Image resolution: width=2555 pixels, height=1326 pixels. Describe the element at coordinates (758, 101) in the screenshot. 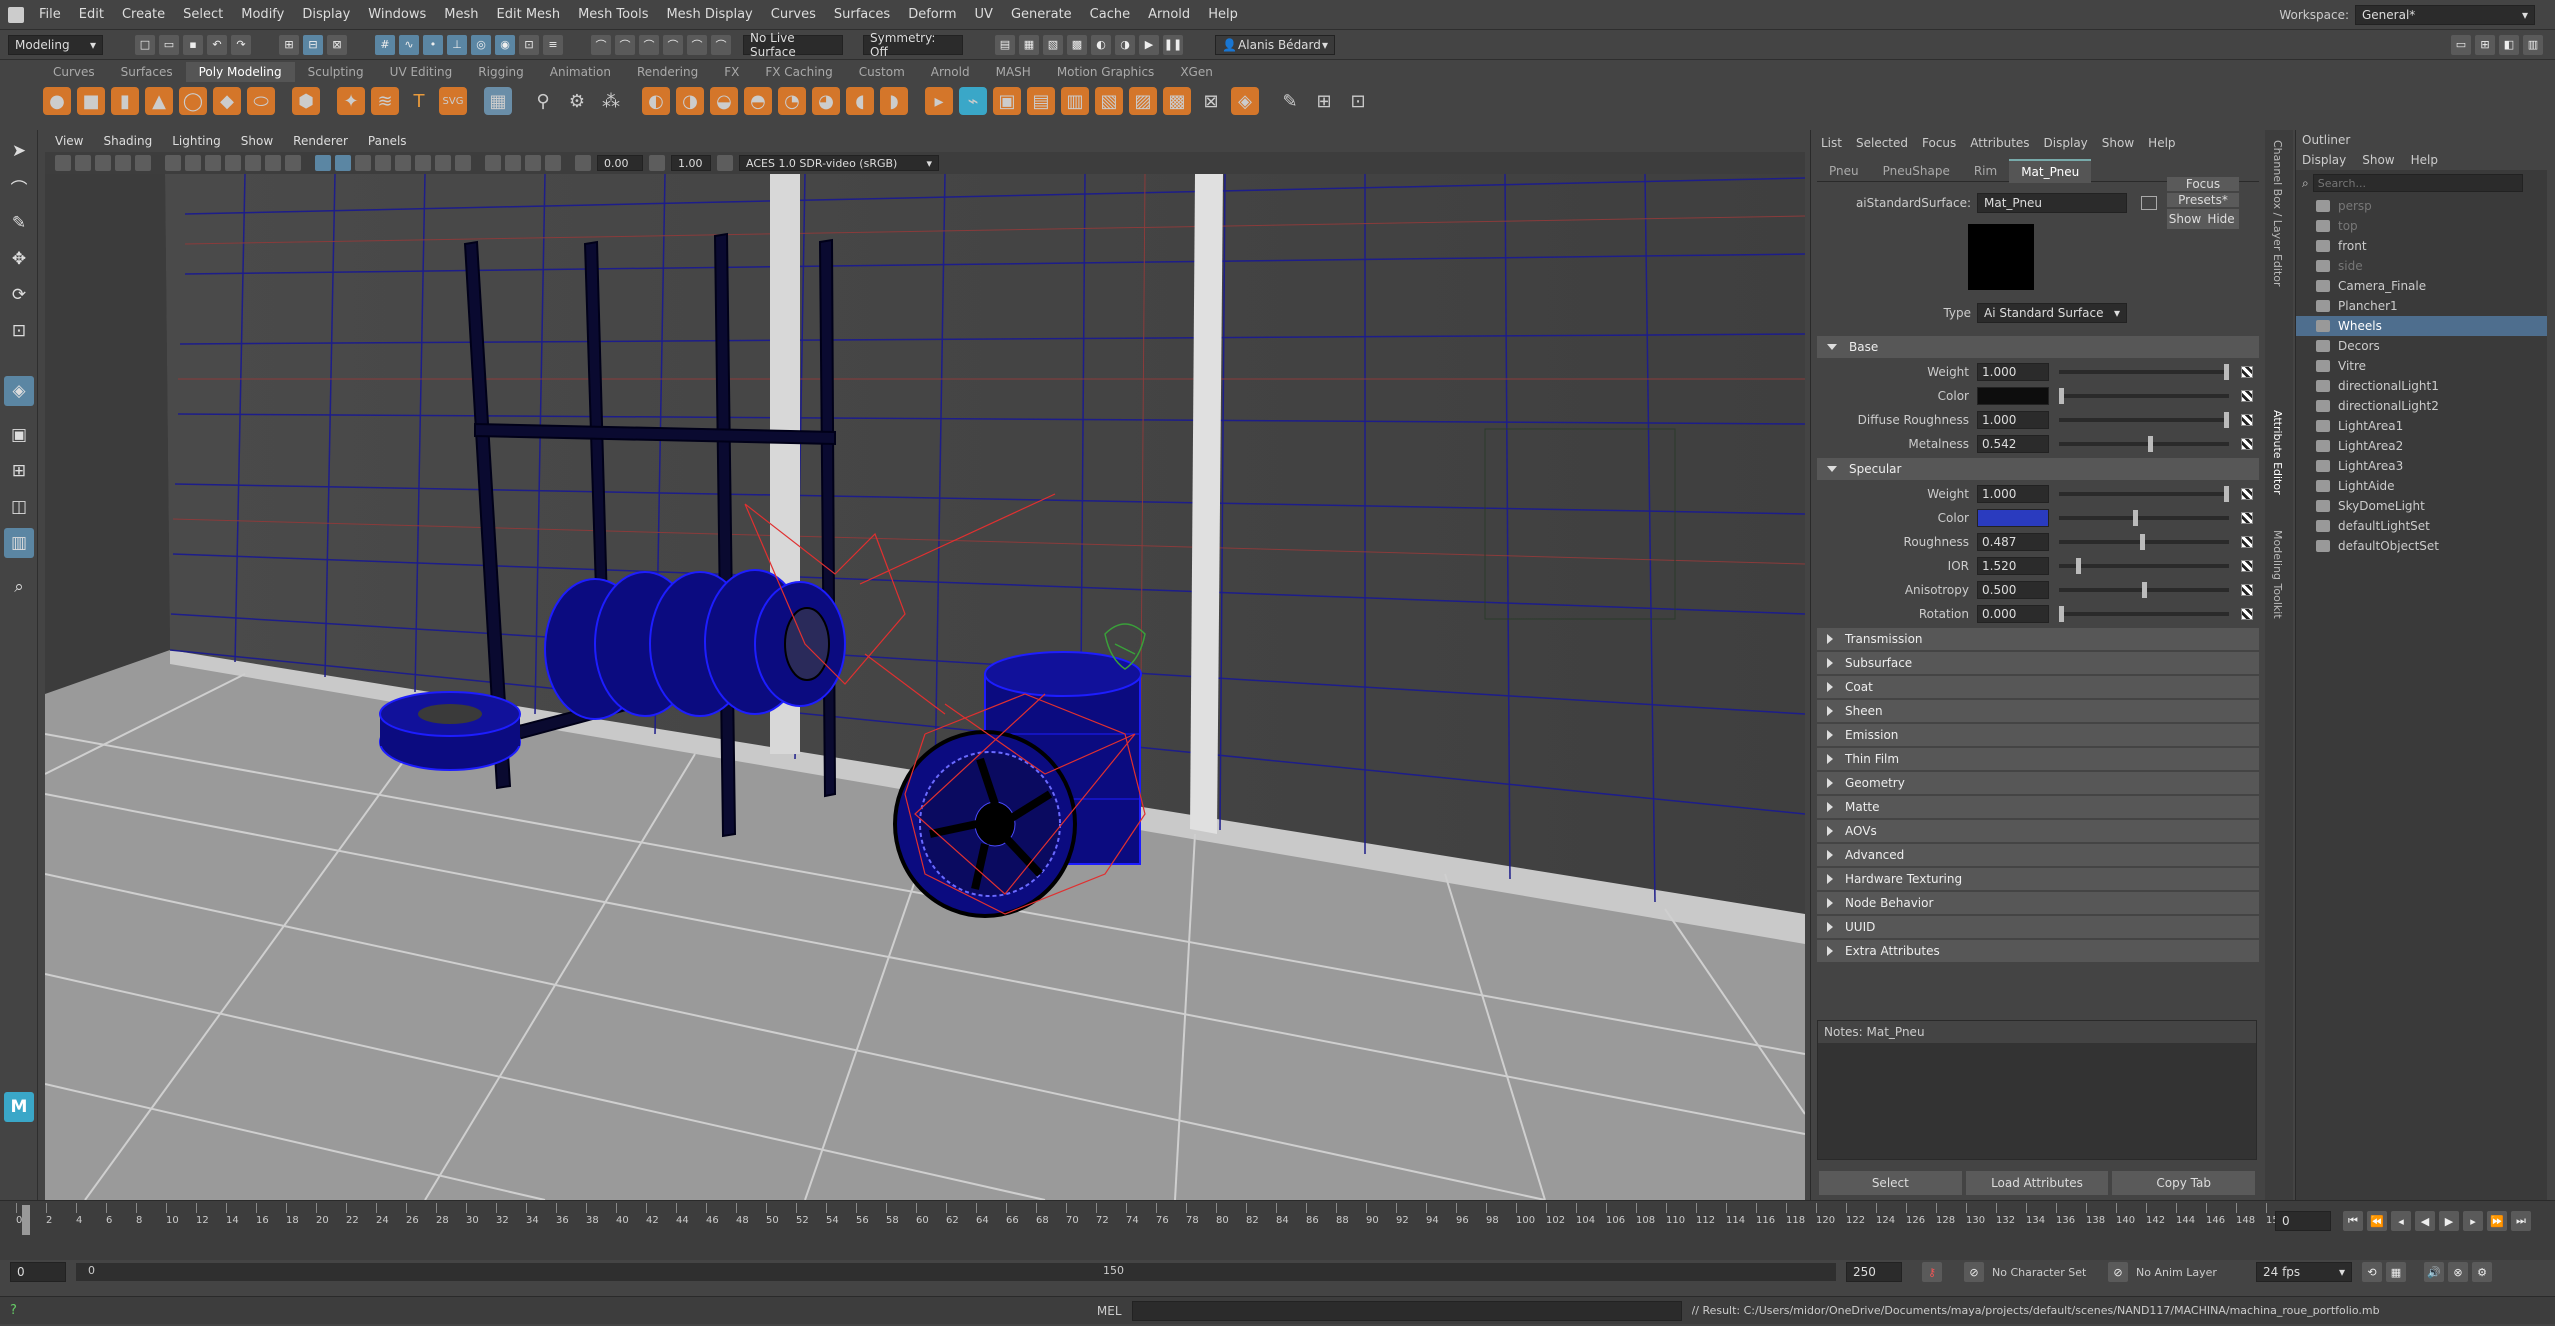

I see `bool-union-icon: ◓` at that location.